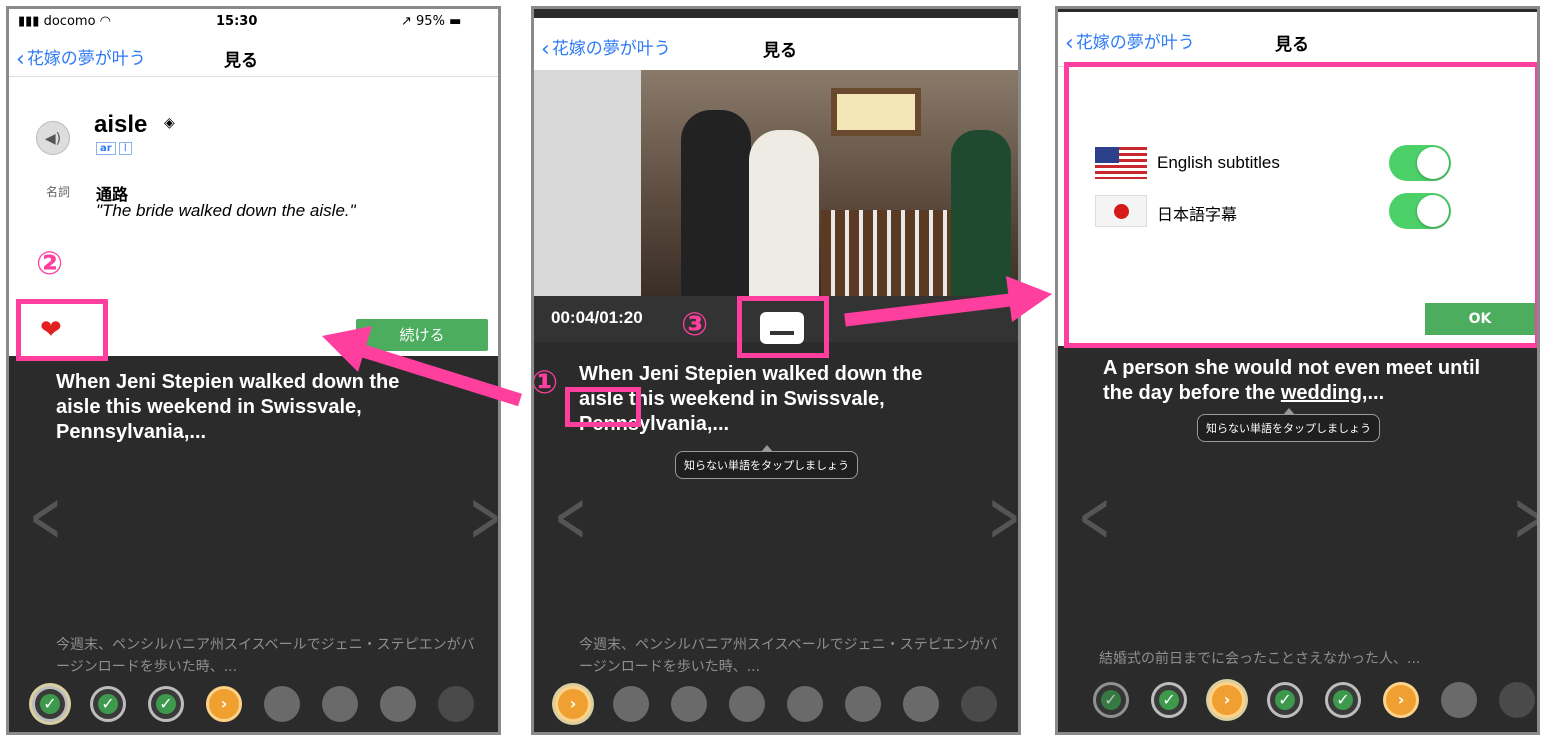  I want to click on highlight-subtitle-button, so click(783, 327).